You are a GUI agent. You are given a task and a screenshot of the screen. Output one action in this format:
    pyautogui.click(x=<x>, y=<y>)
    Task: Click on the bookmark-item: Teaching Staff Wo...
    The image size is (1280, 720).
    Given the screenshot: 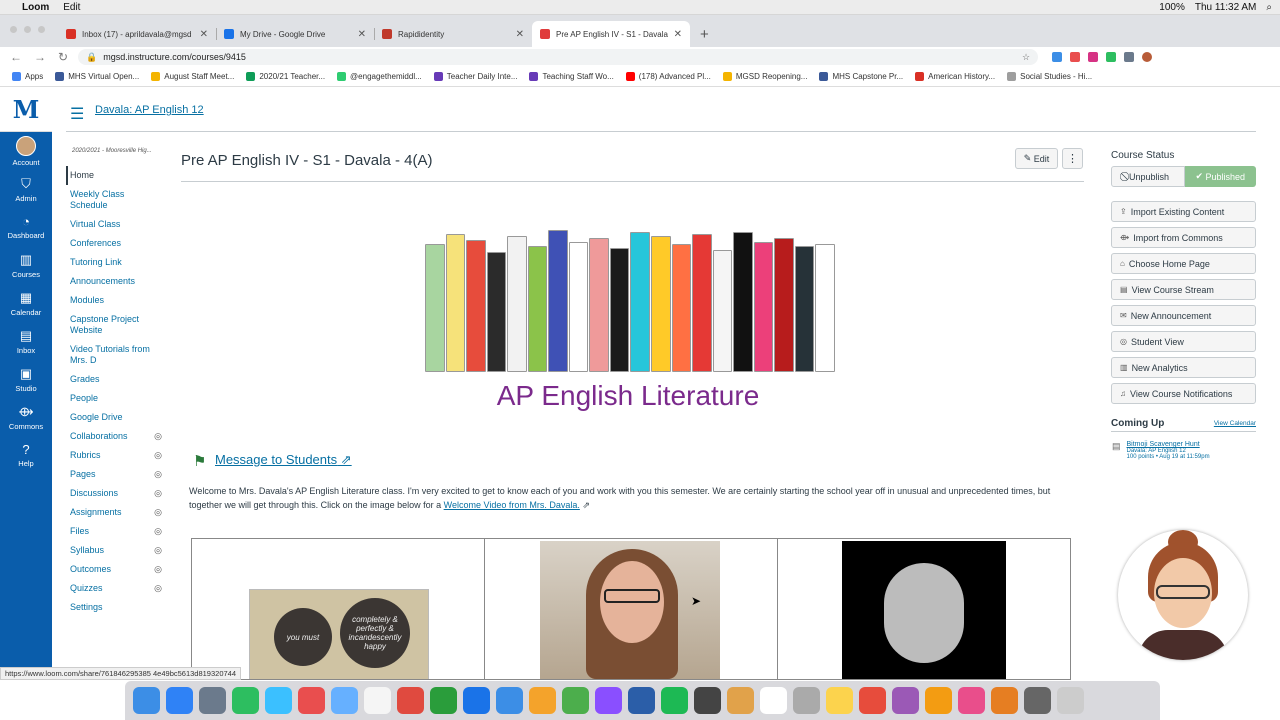 What is the action you would take?
    pyautogui.click(x=571, y=76)
    